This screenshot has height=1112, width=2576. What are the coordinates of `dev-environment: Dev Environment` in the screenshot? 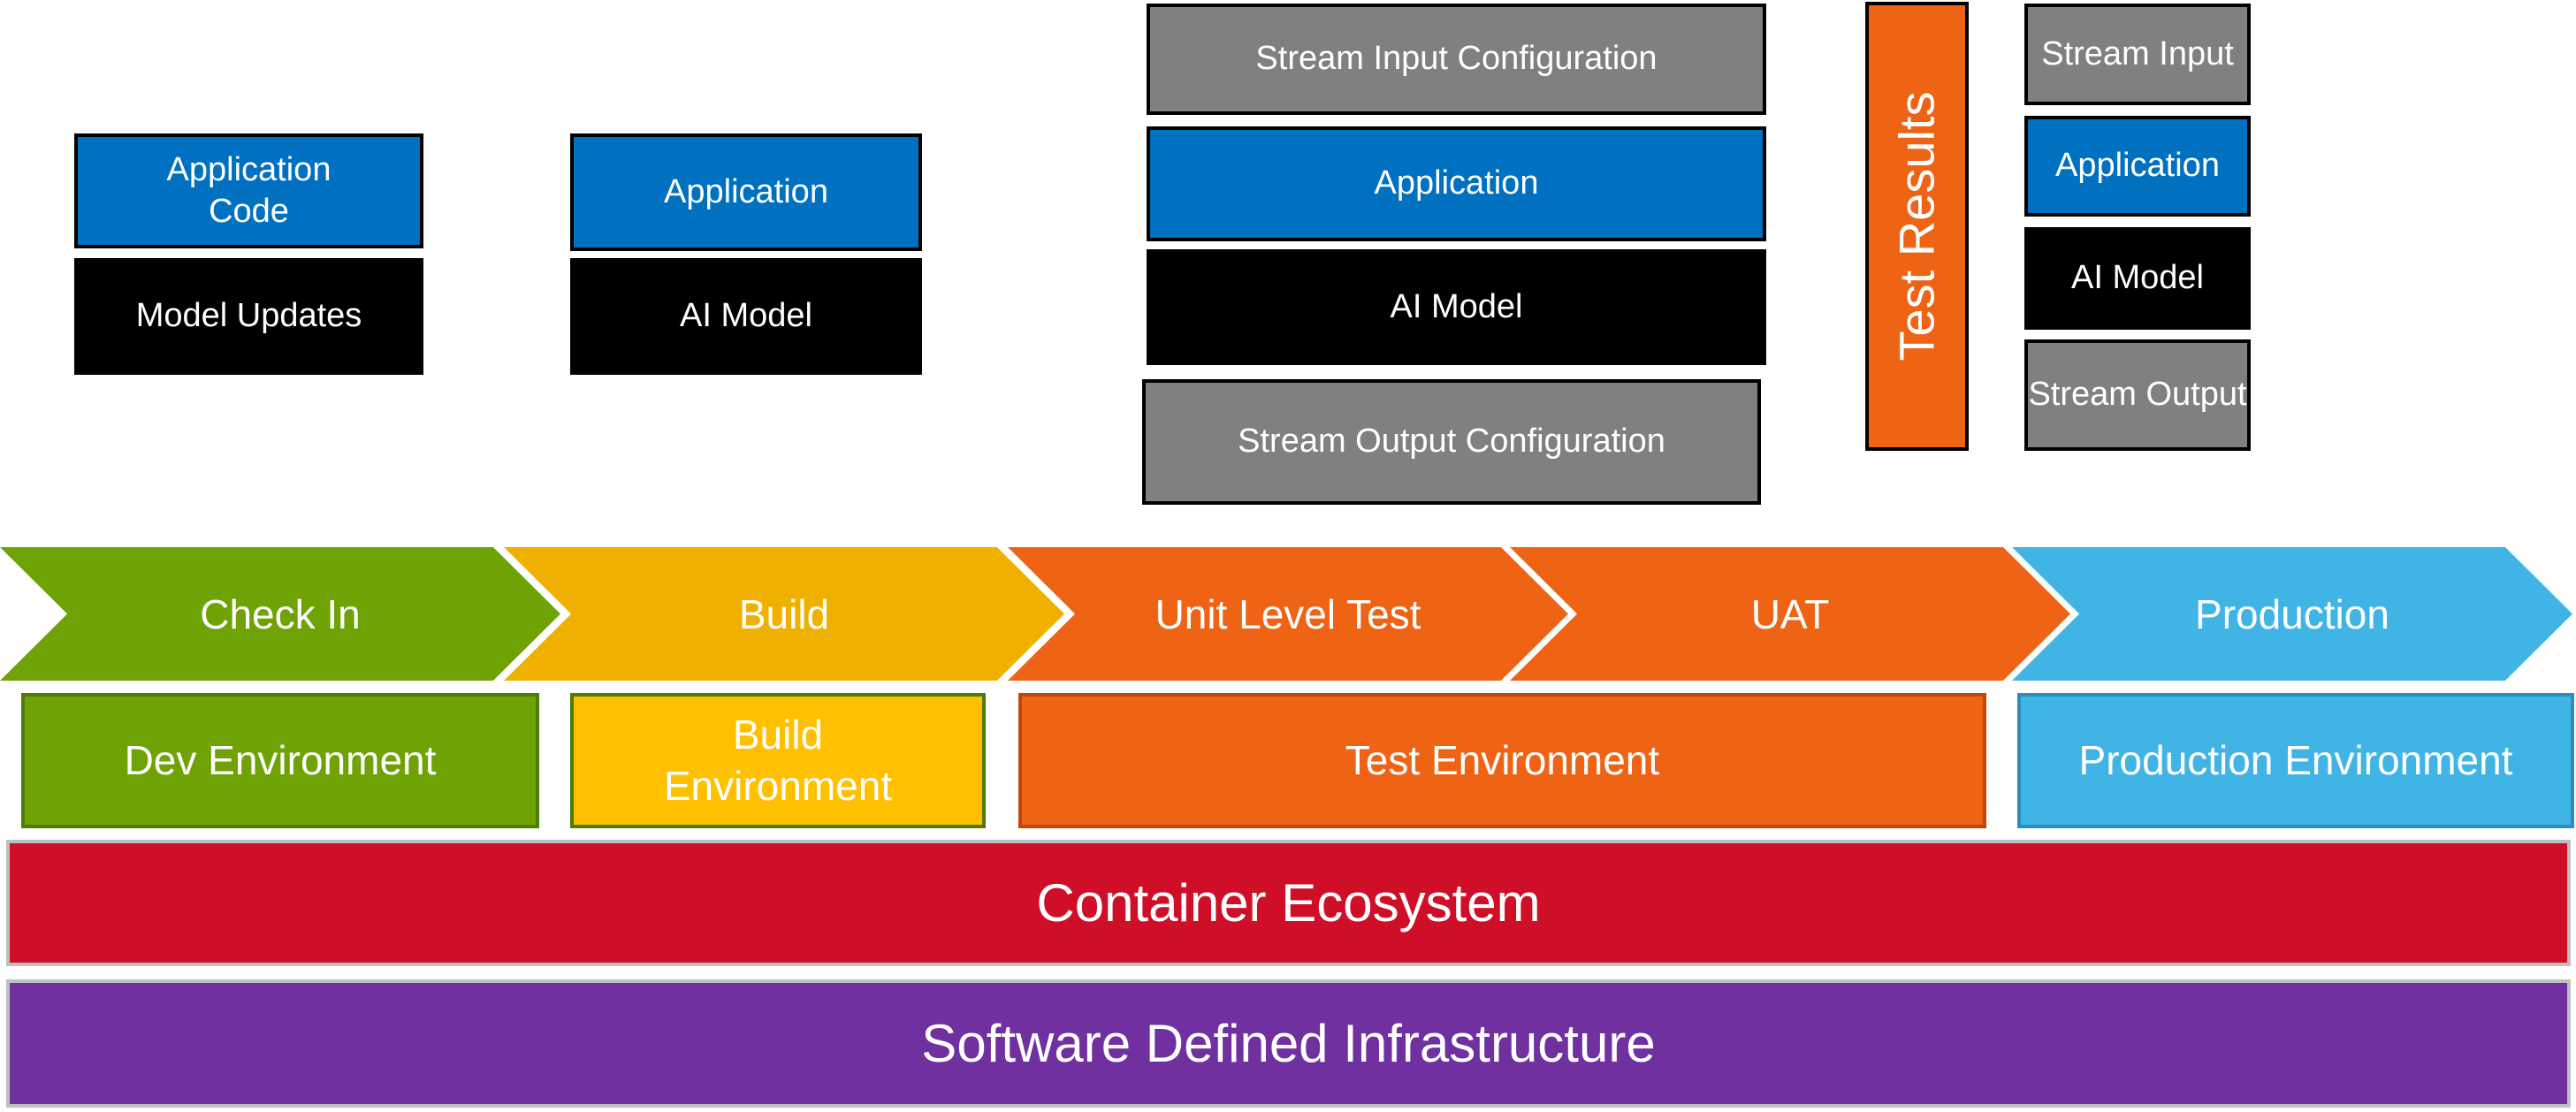 It's located at (280, 760).